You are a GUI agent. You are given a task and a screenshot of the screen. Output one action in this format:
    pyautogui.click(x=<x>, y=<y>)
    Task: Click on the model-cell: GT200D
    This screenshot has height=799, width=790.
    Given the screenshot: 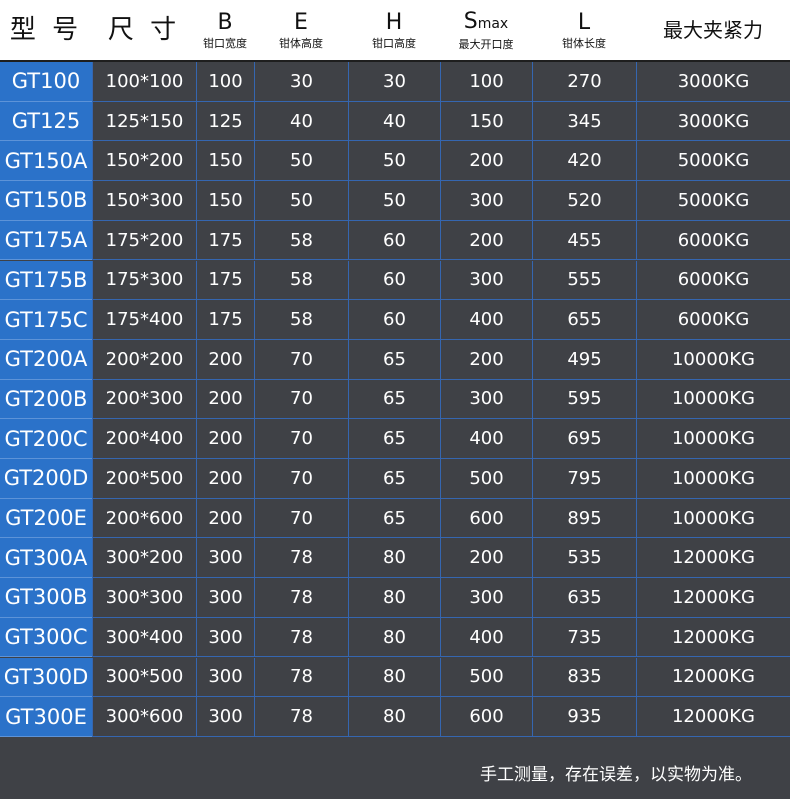 What is the action you would take?
    pyautogui.click(x=46, y=479)
    